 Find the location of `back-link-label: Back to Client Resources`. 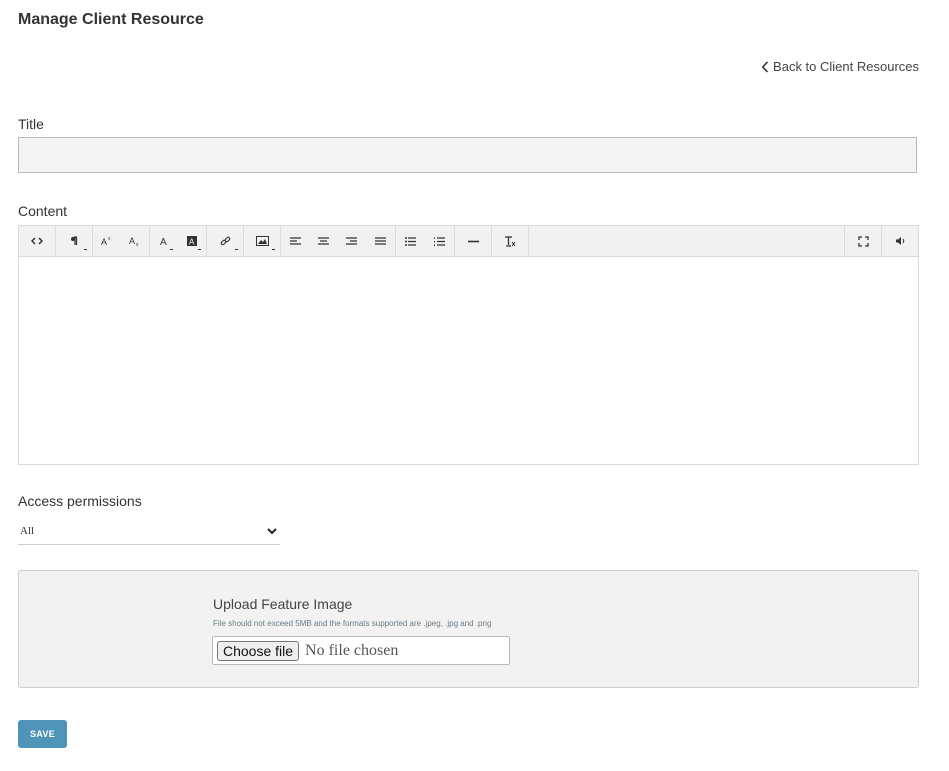

back-link-label: Back to Client Resources is located at coordinates (846, 66).